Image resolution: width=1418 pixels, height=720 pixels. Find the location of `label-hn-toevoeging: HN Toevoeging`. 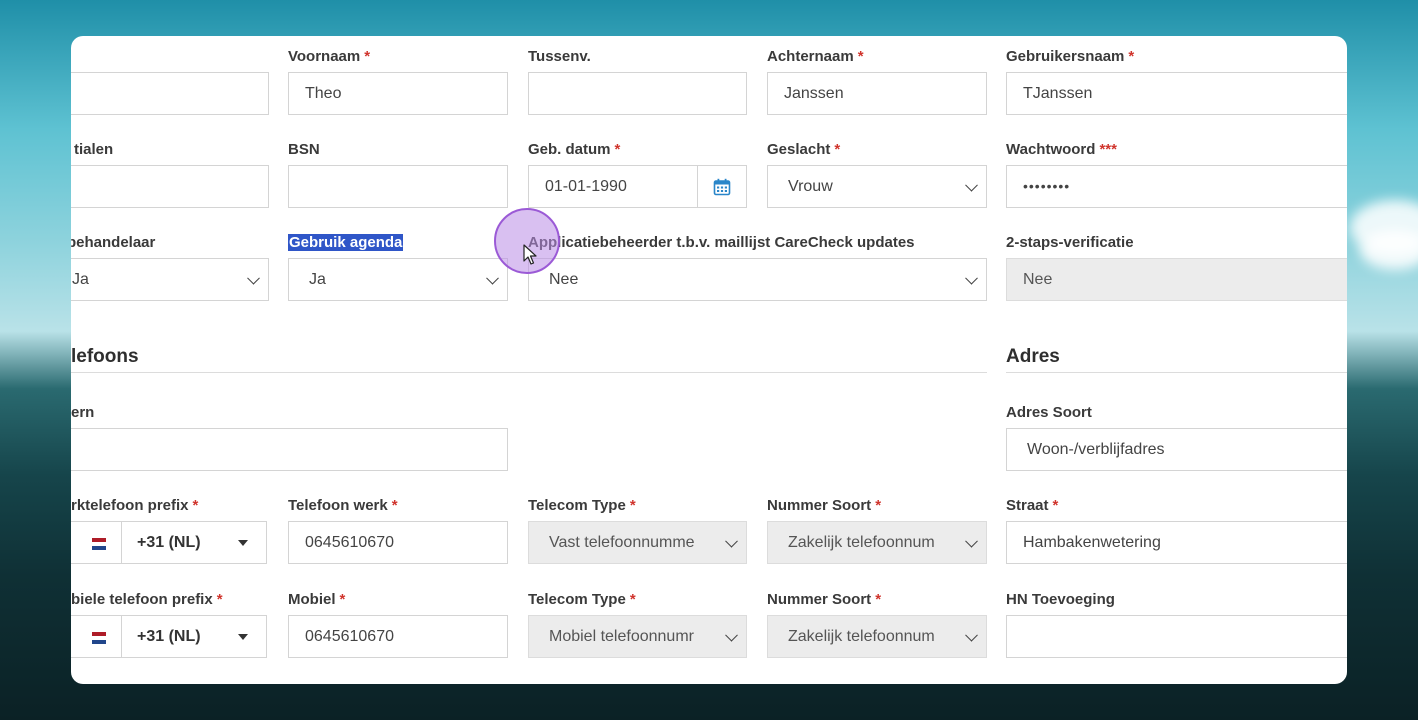

label-hn-toevoeging: HN Toevoeging is located at coordinates (1060, 599).